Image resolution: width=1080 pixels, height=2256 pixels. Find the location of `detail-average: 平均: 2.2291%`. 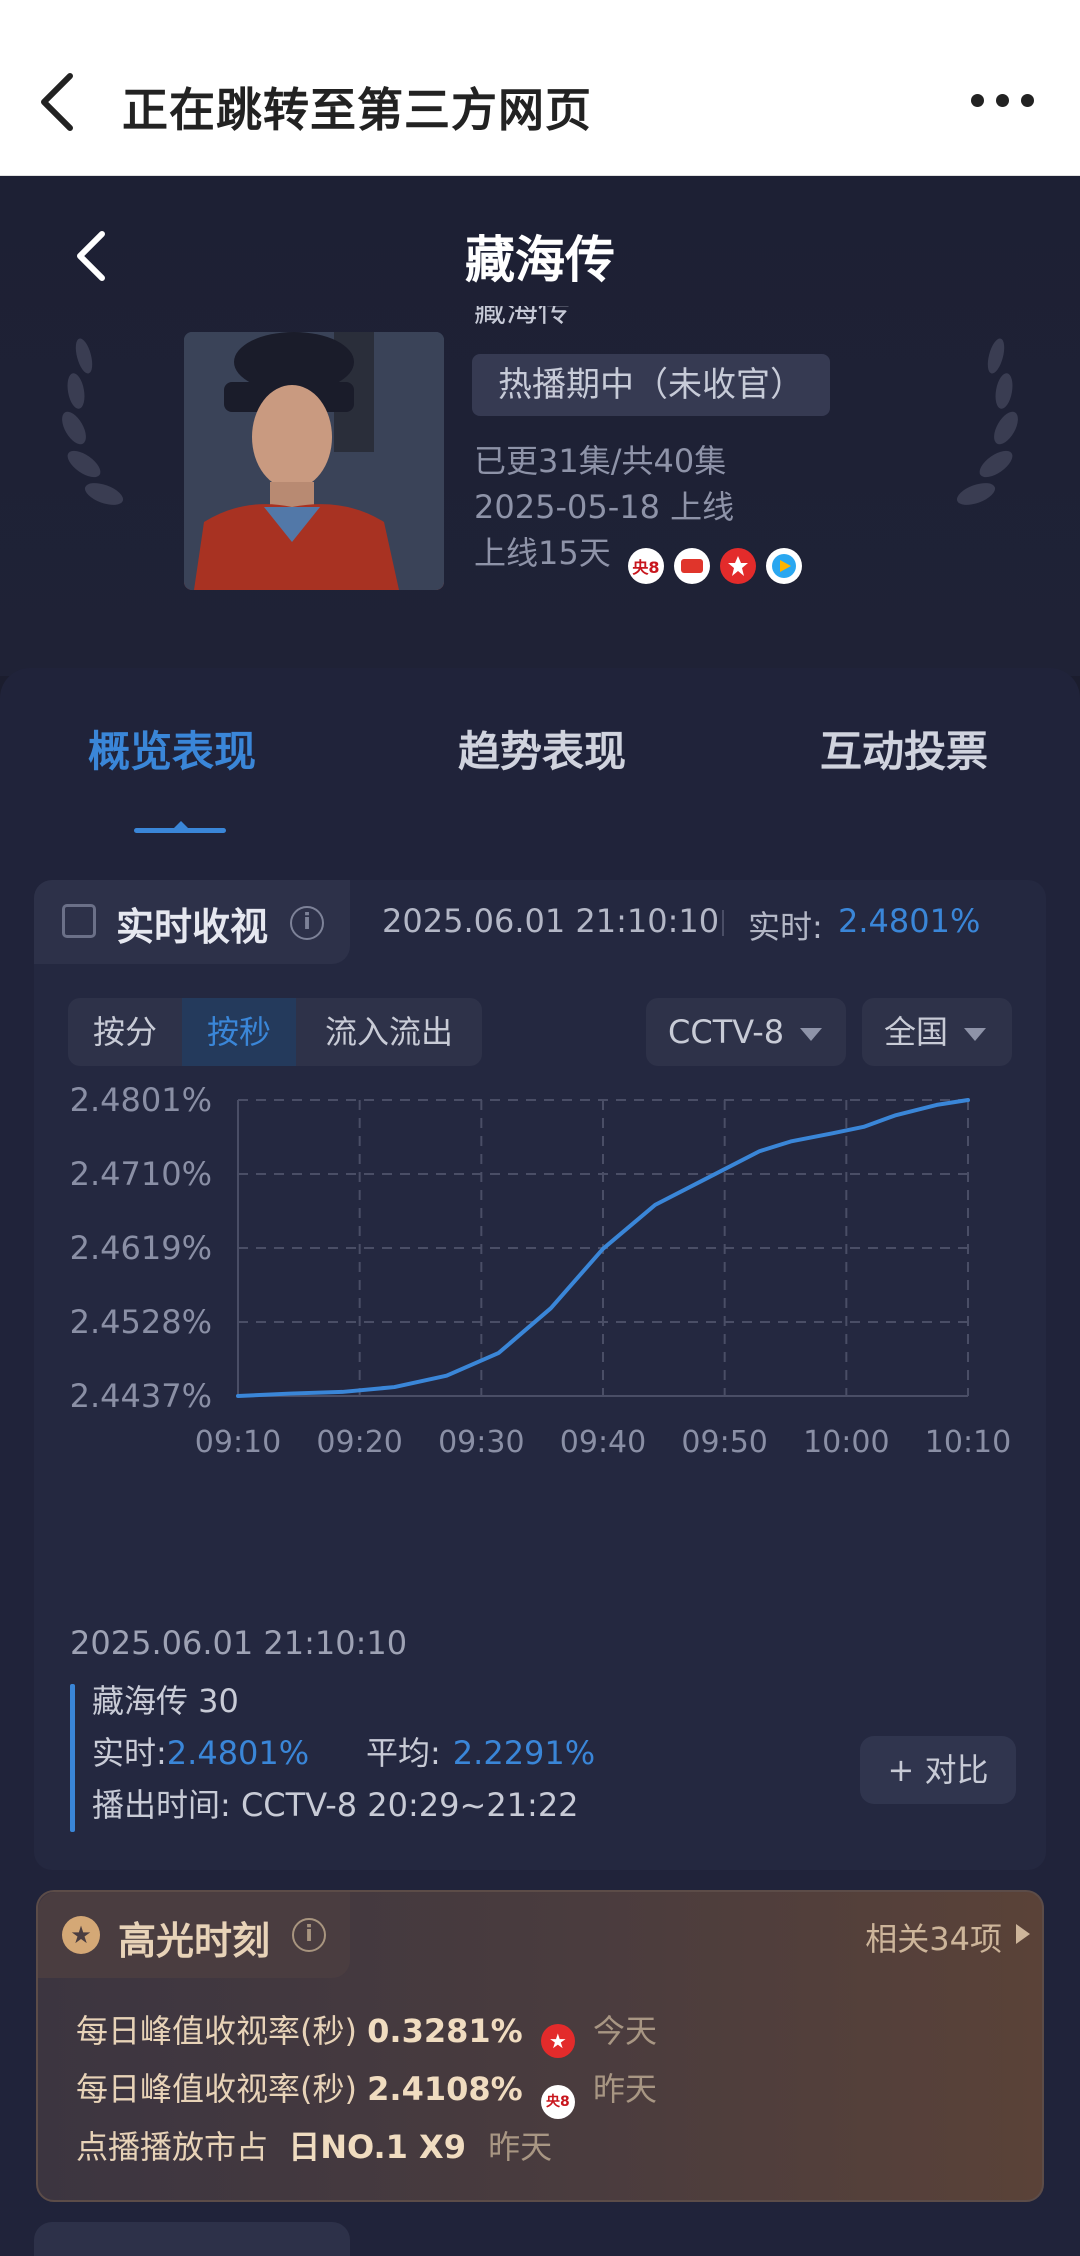

detail-average: 平均: 2.2291% is located at coordinates (480, 1751).